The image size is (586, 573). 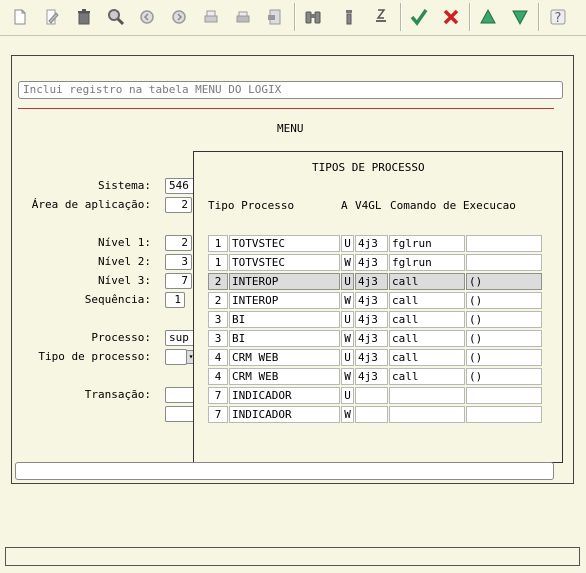 What do you see at coordinates (175, 300) in the screenshot?
I see `sequencia-field: 1` at bounding box center [175, 300].